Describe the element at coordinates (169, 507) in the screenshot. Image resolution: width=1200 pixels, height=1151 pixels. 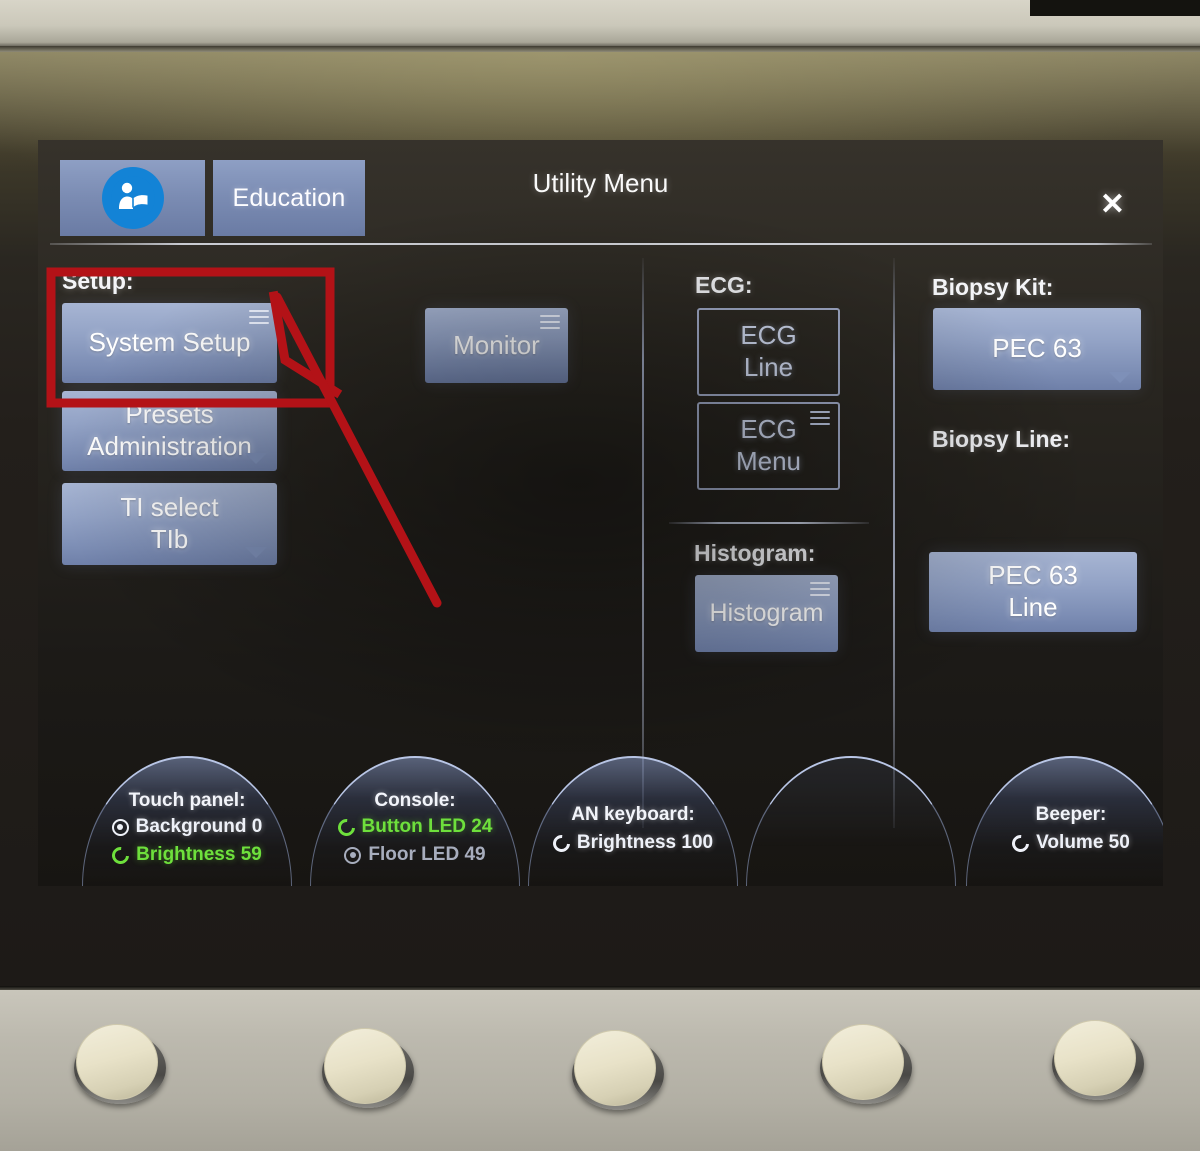
I see `ti-select-line1: TI select` at that location.